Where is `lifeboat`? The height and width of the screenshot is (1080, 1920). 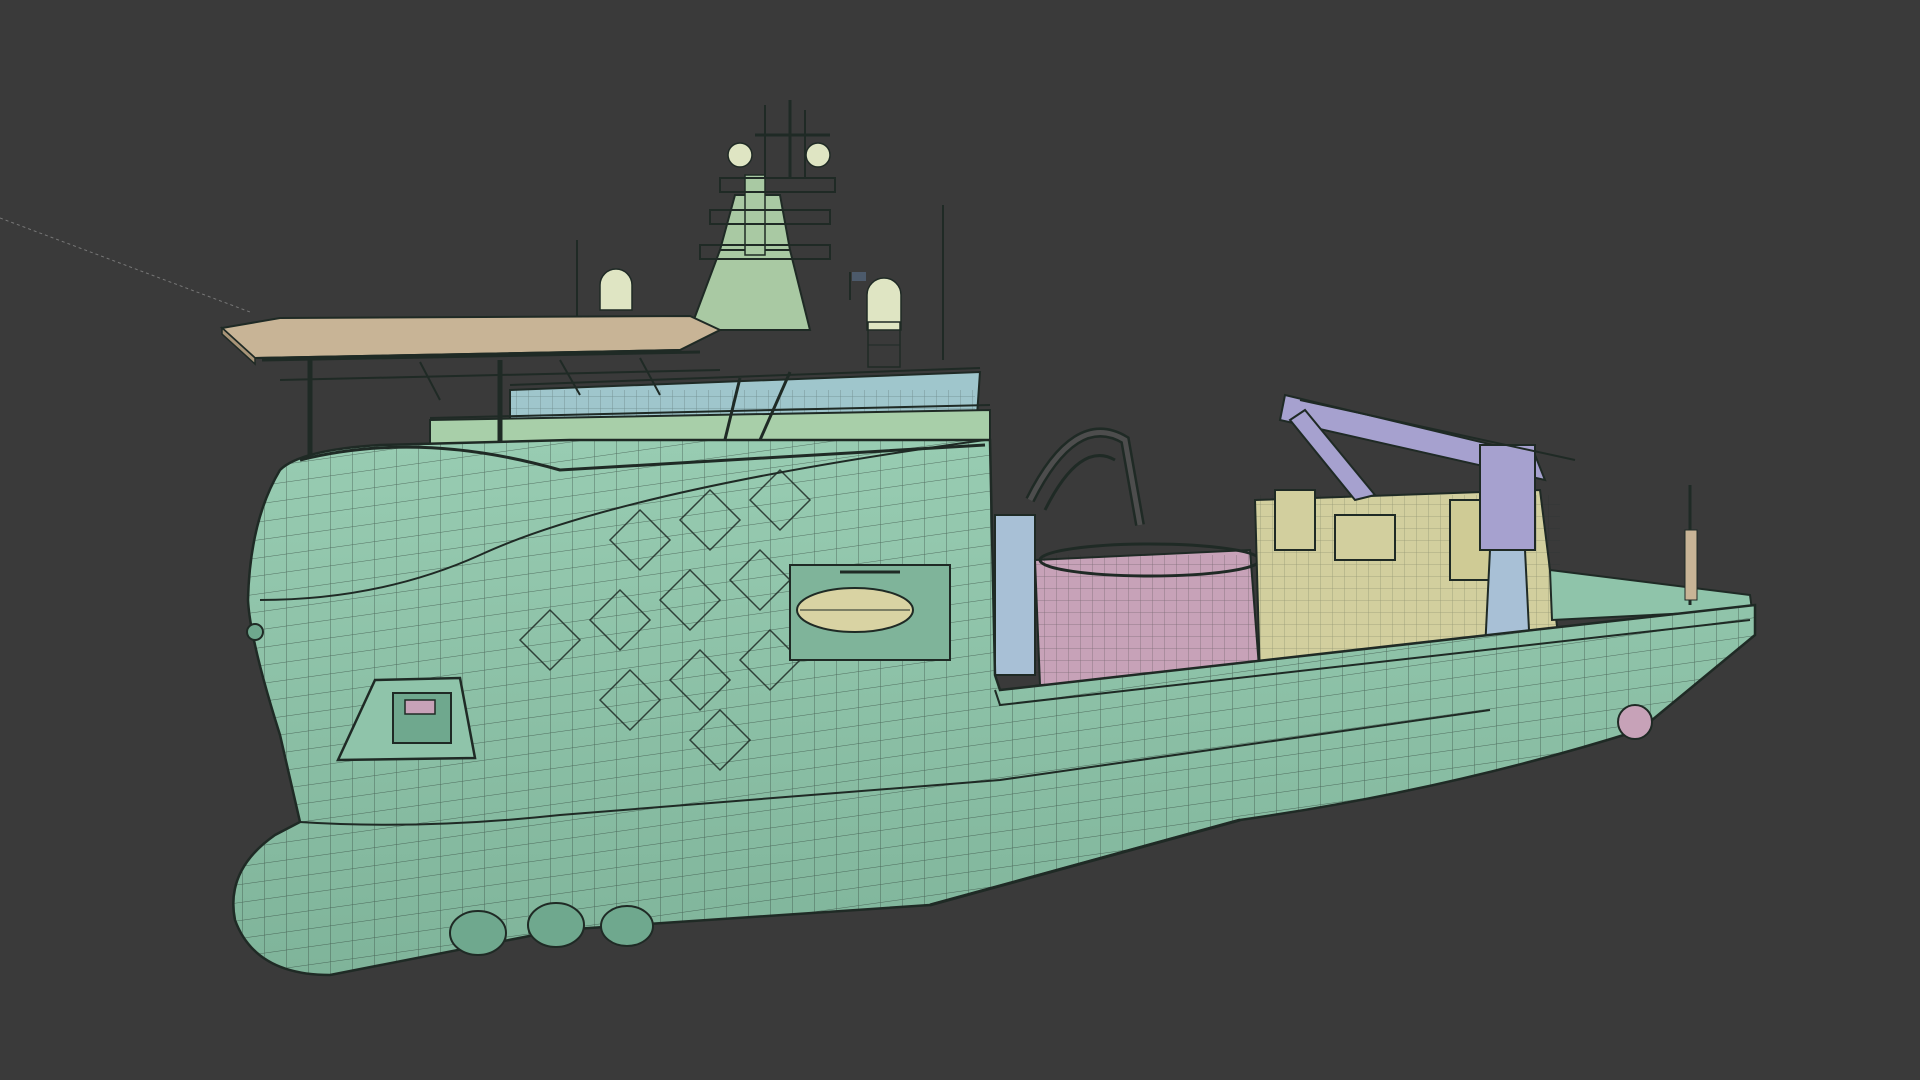 lifeboat is located at coordinates (870, 612).